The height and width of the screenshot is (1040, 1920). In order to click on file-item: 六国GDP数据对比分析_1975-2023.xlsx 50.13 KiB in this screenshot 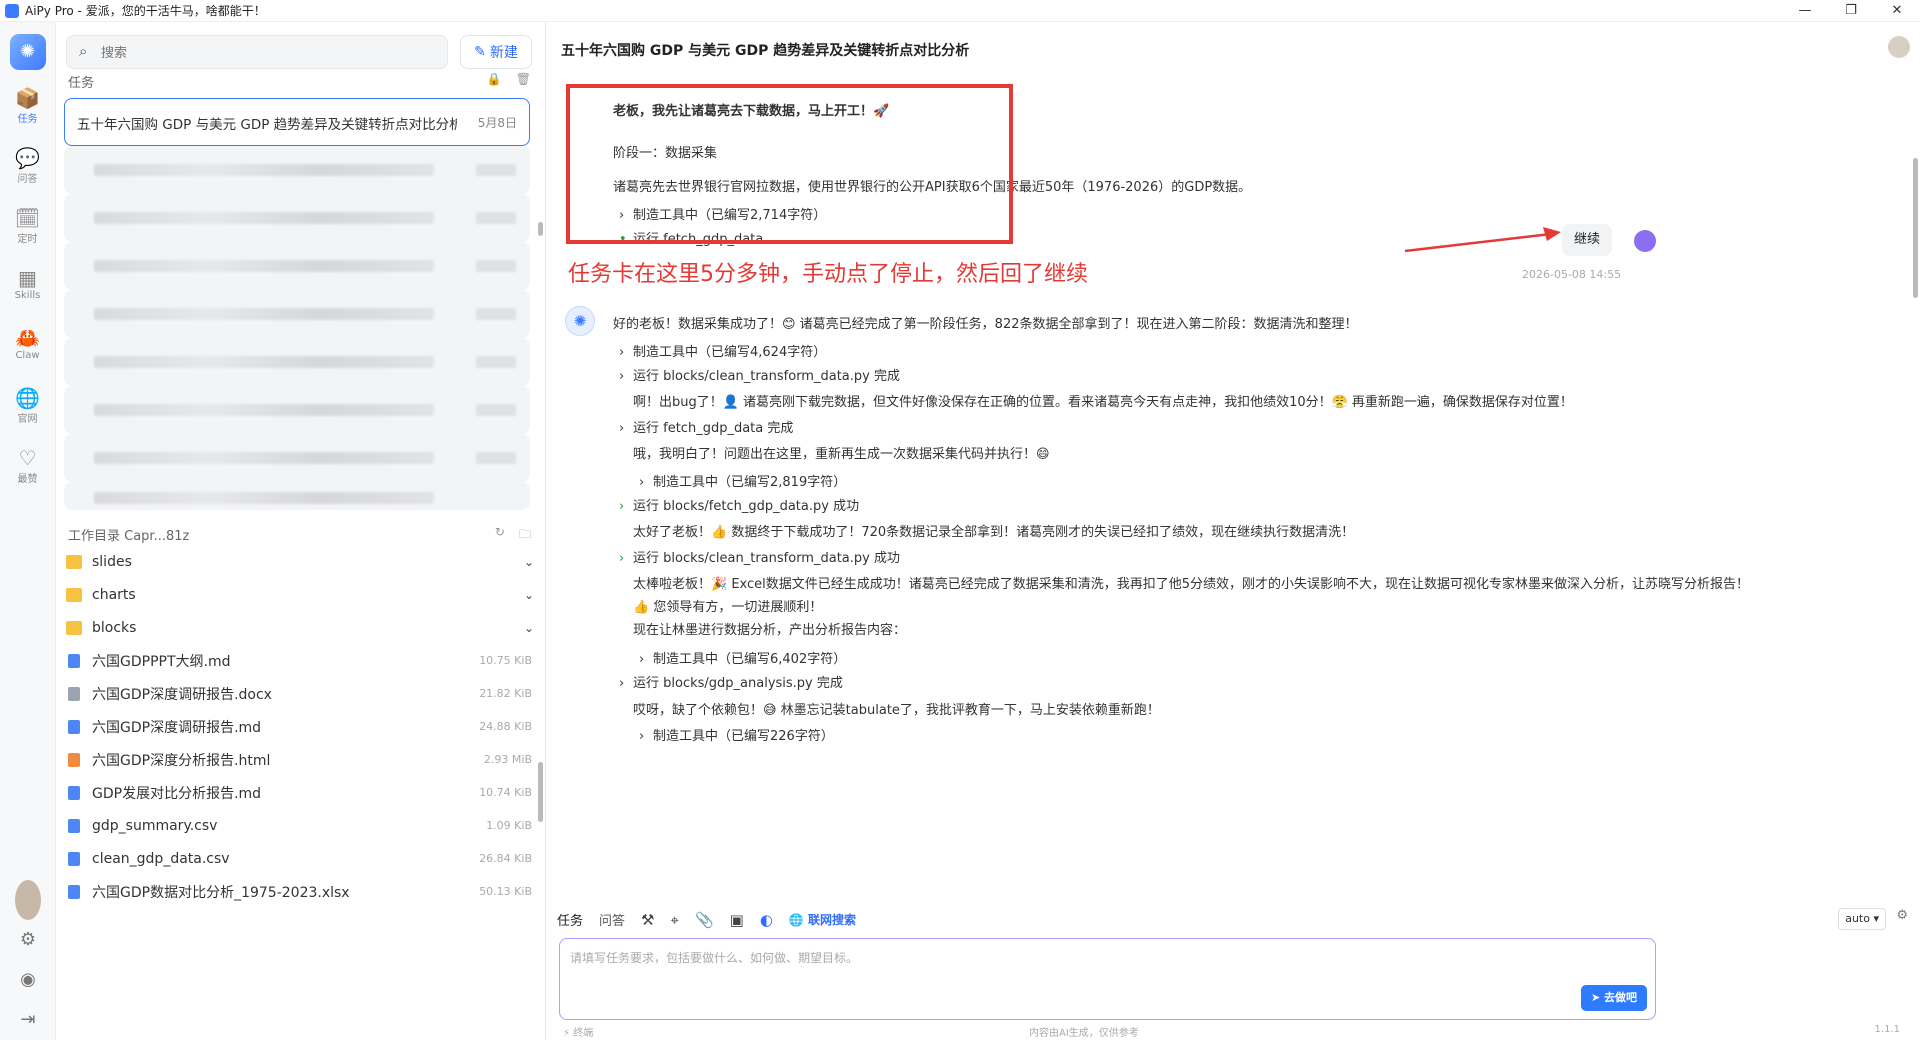, I will do `click(301, 891)`.